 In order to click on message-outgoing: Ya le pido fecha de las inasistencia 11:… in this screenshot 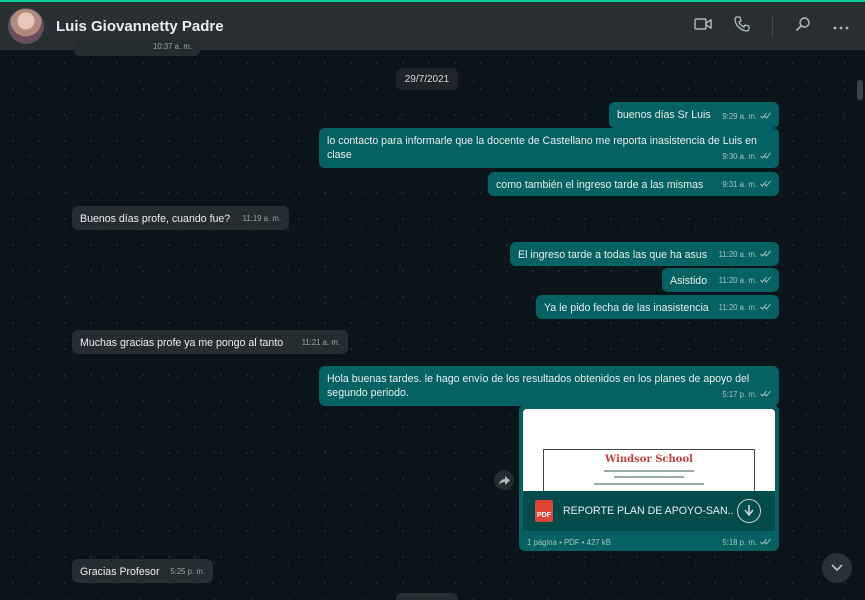, I will do `click(657, 307)`.